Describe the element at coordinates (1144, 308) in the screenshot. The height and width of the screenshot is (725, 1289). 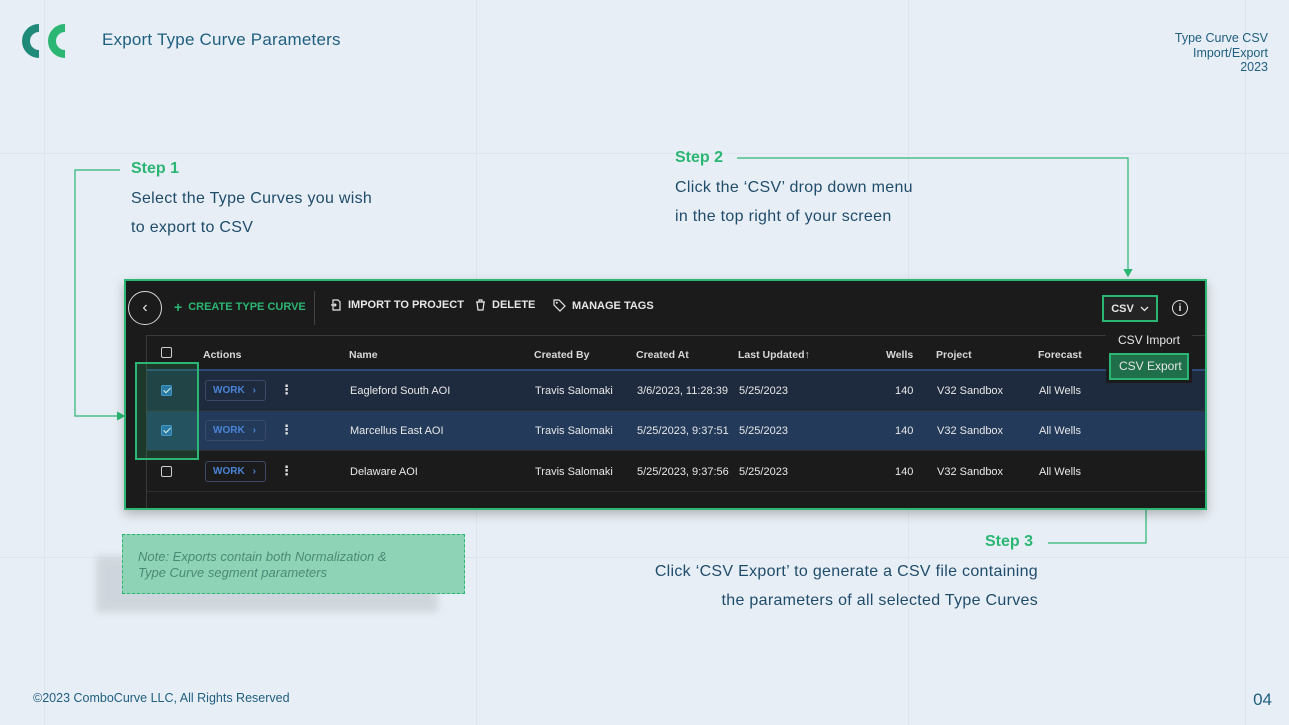
I see `chevron-down-icon` at that location.